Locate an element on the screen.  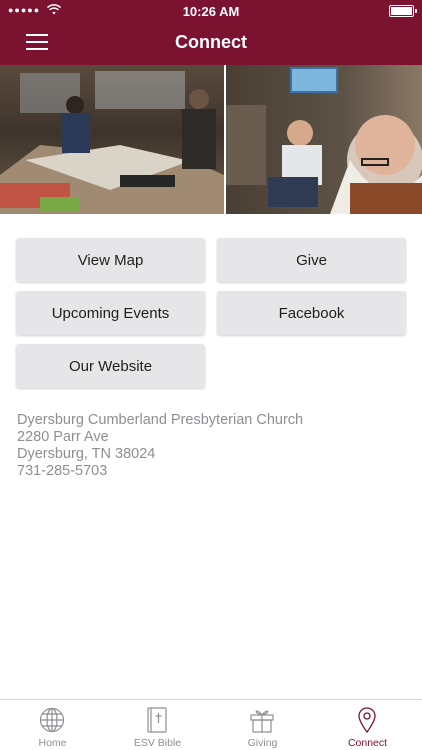
tab-bar: Home ESV Bible Giving Connect is located at coordinates (211, 724).